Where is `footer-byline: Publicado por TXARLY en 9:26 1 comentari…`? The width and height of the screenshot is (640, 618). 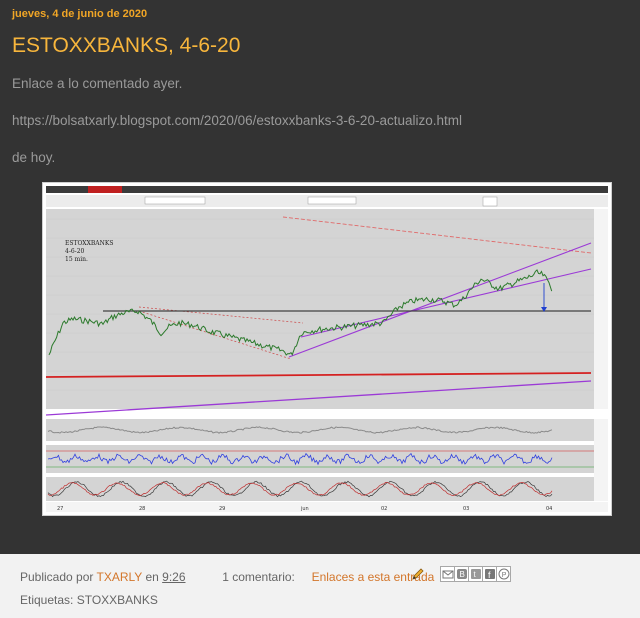 footer-byline: Publicado por TXARLY en 9:26 1 comentari… is located at coordinates (227, 577).